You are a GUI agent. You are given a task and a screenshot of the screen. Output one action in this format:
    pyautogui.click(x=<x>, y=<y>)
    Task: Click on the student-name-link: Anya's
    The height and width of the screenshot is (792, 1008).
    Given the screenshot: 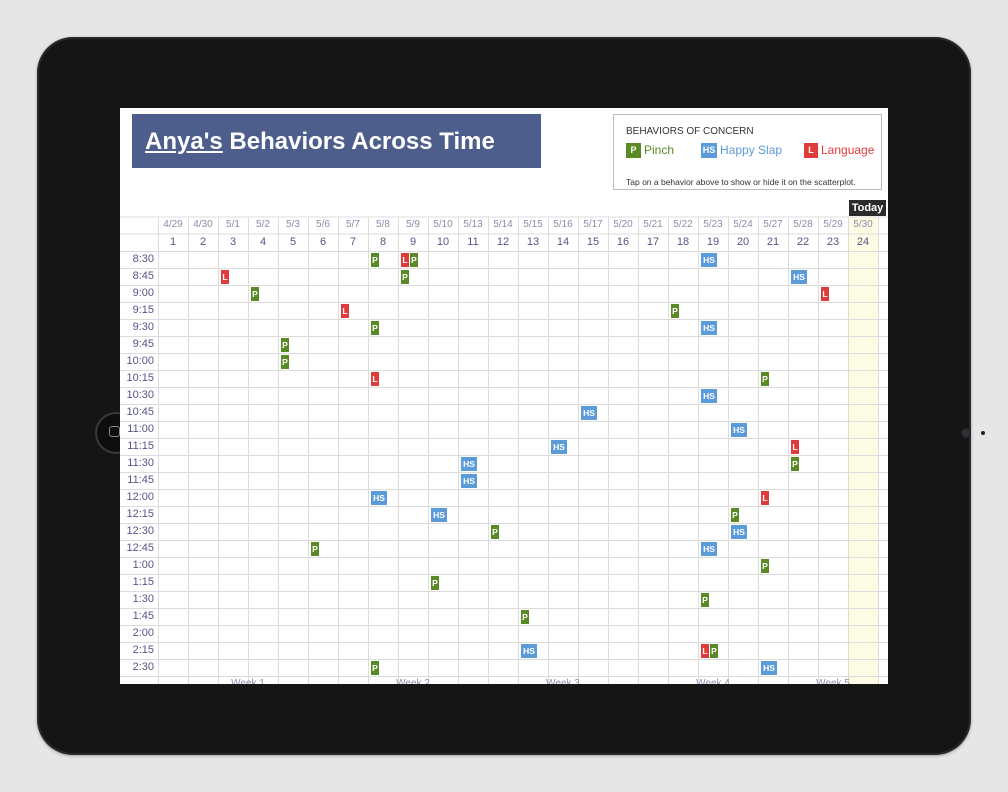 What is the action you would take?
    pyautogui.click(x=184, y=141)
    